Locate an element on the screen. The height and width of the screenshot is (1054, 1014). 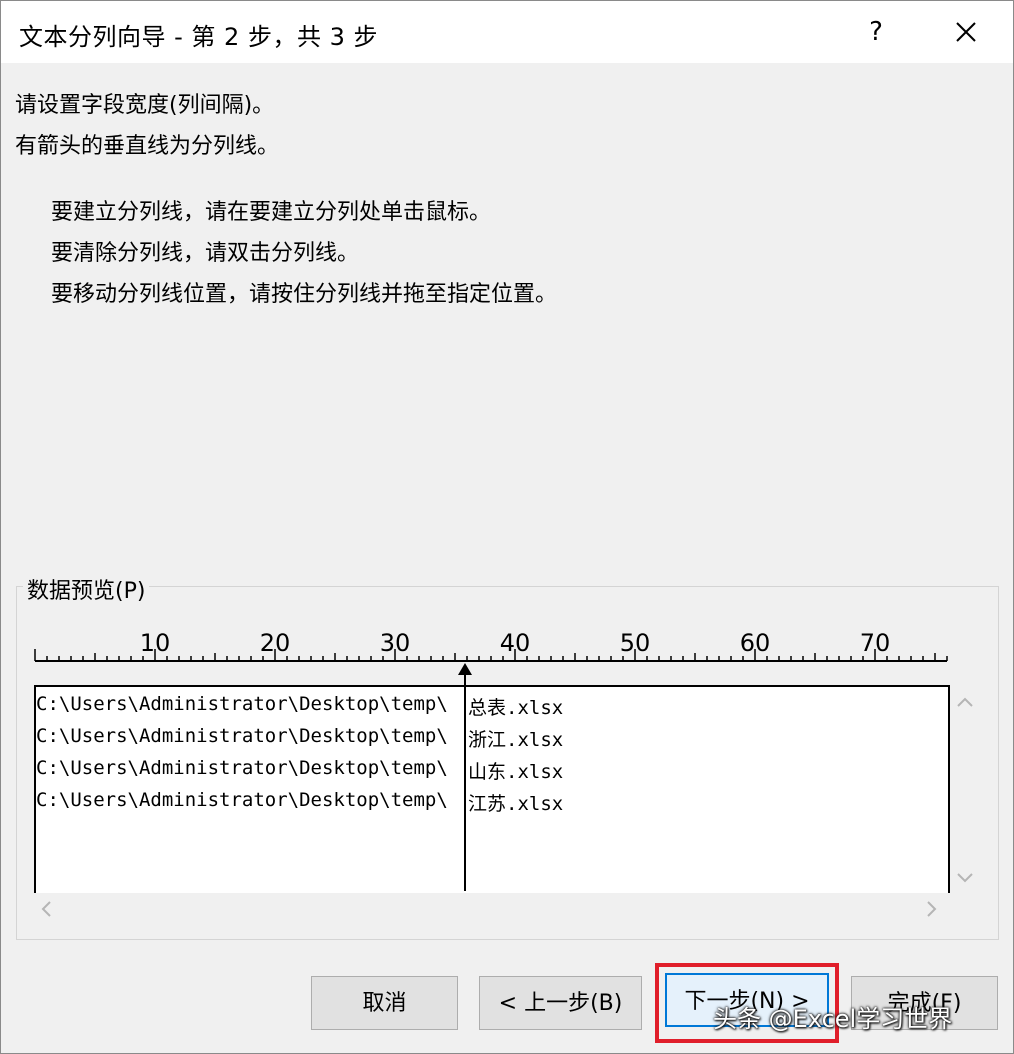
preview-row-filename: 浙江.xlsx is located at coordinates (516, 740).